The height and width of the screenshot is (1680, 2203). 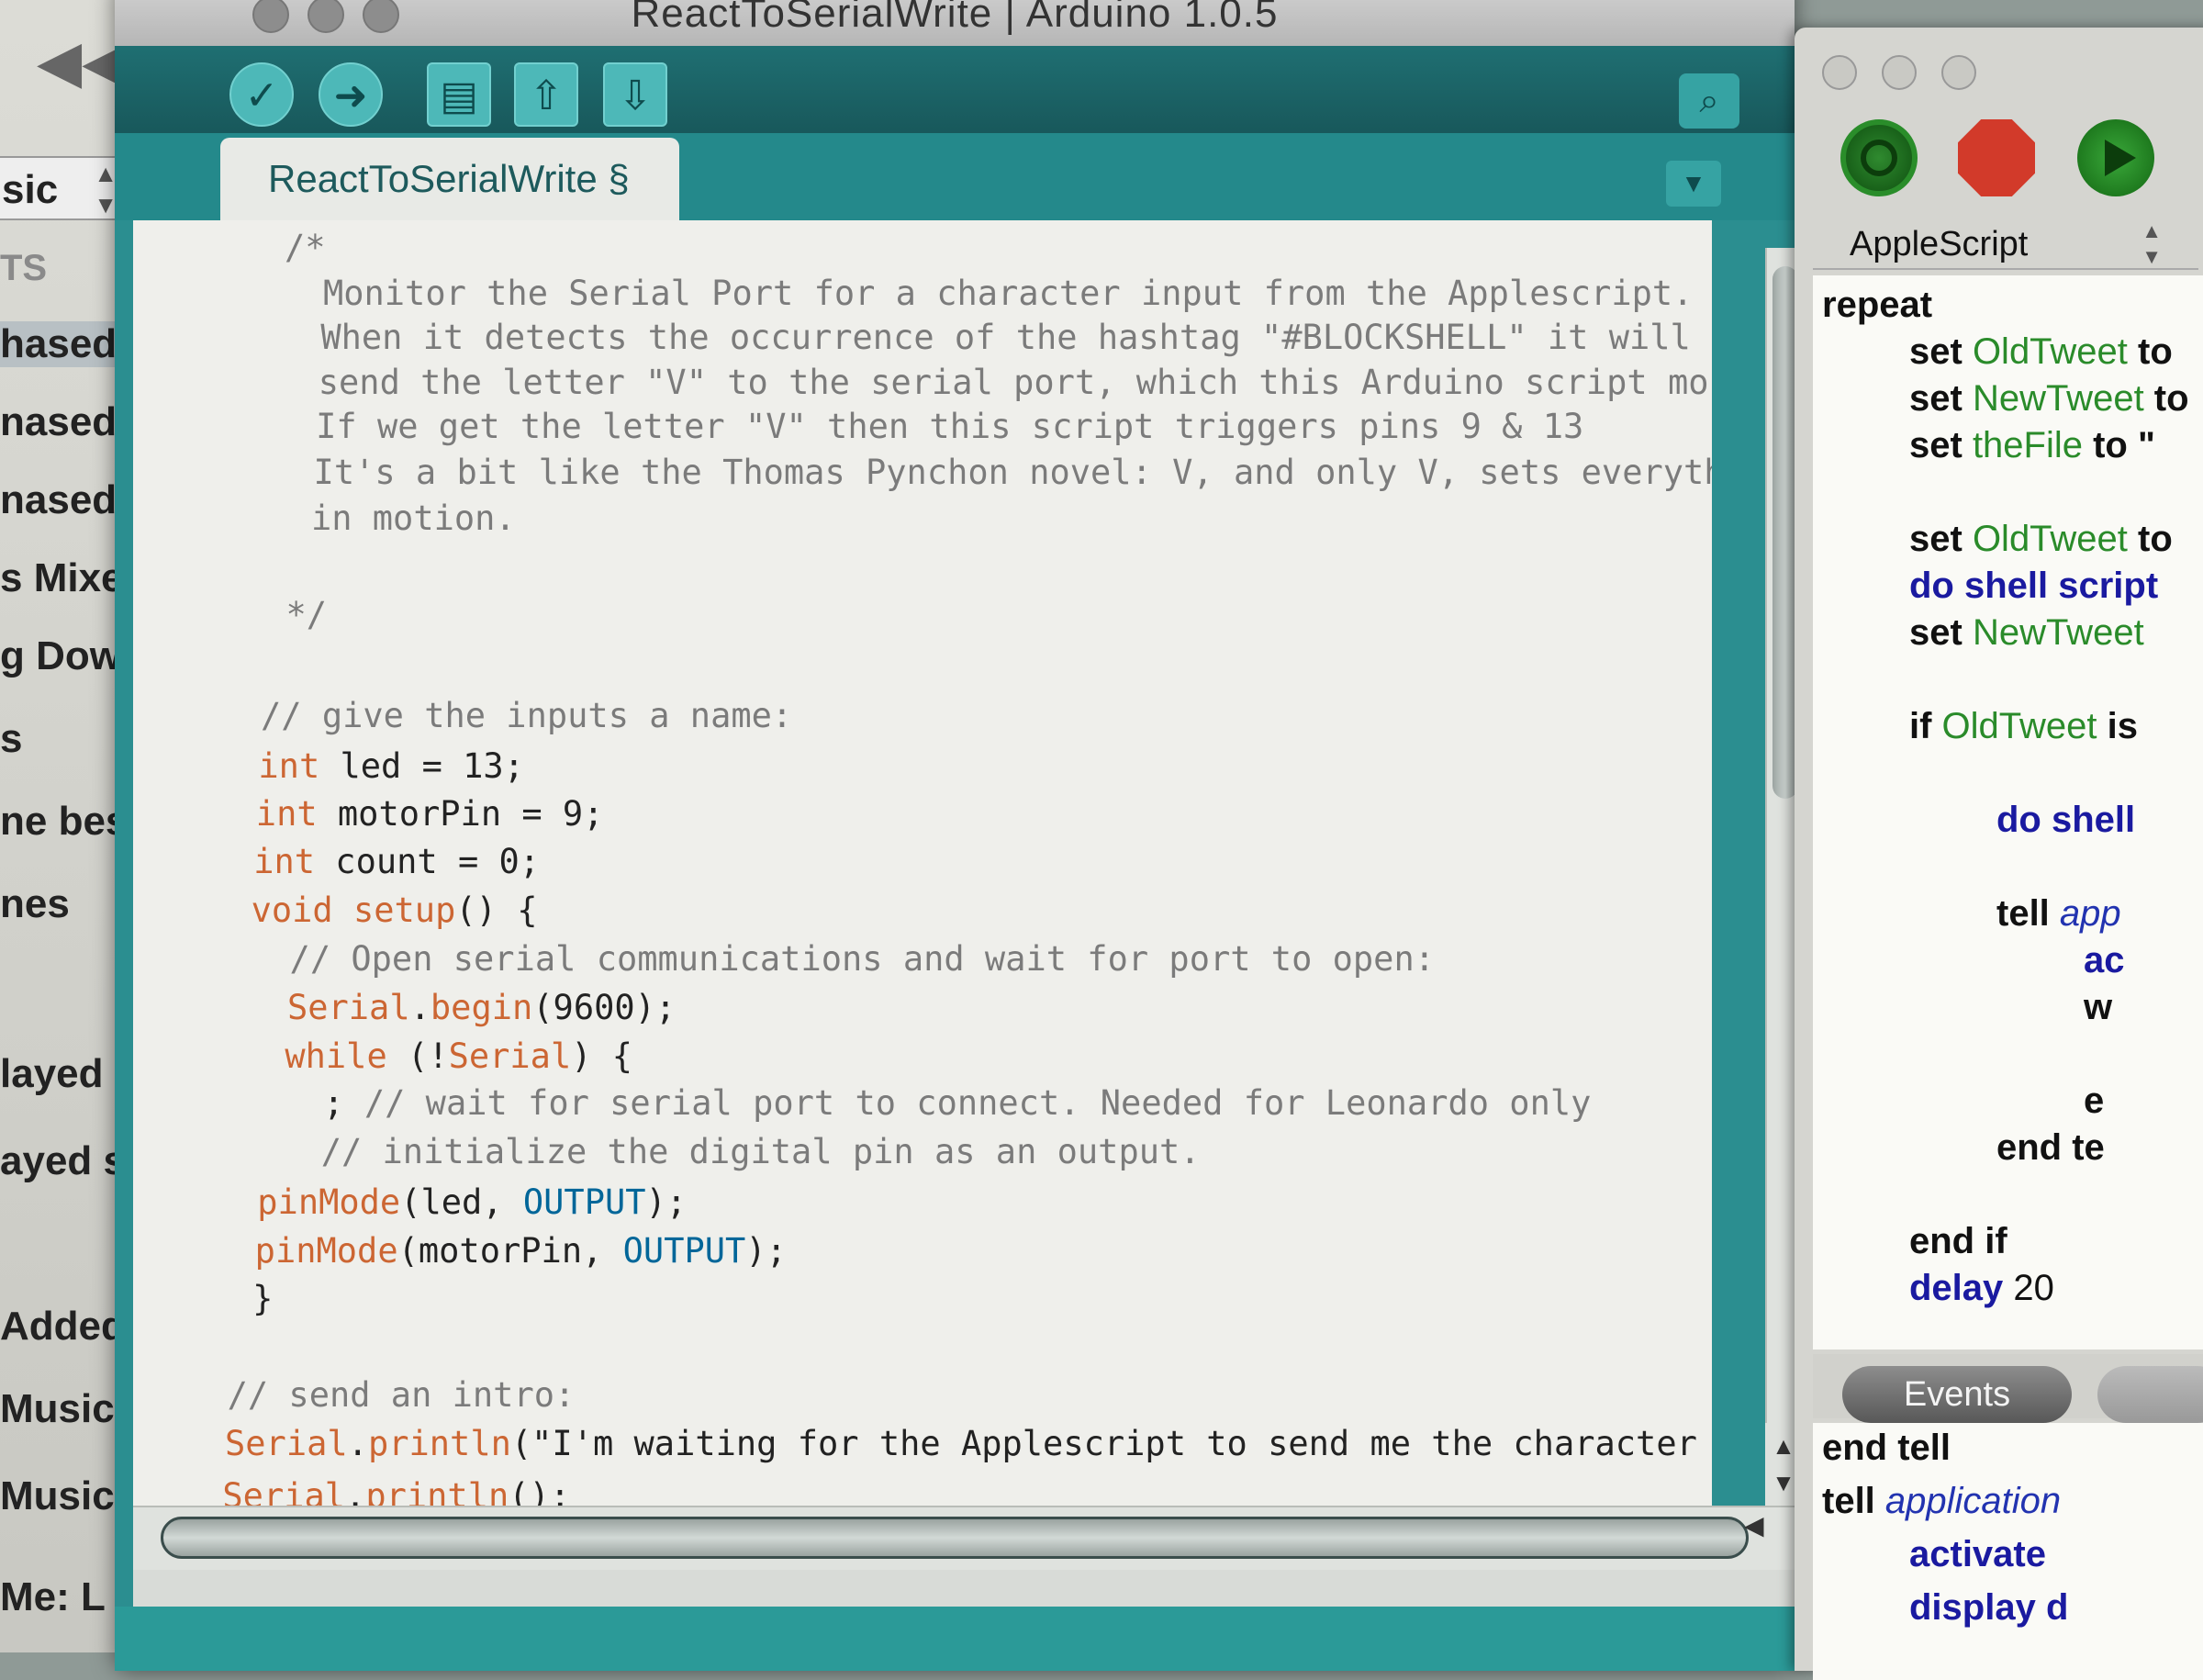 What do you see at coordinates (1840, 72) in the screenshot?
I see `close-window-icon` at bounding box center [1840, 72].